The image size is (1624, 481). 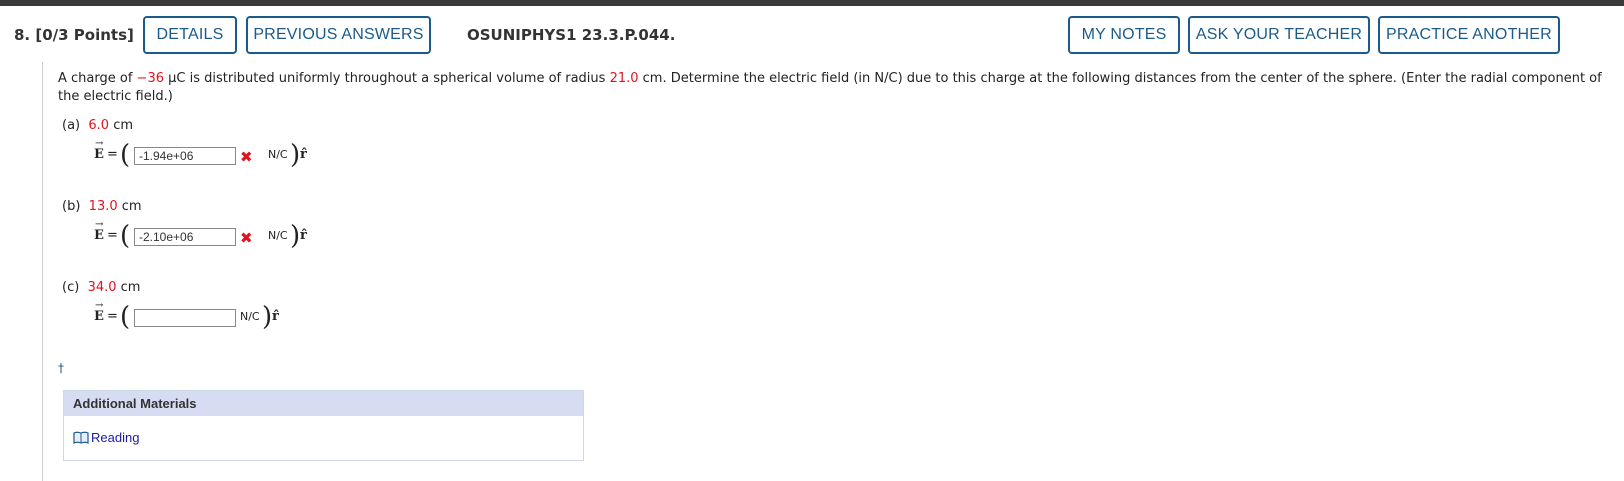 What do you see at coordinates (185, 156) in the screenshot?
I see `part-a-answer-input` at bounding box center [185, 156].